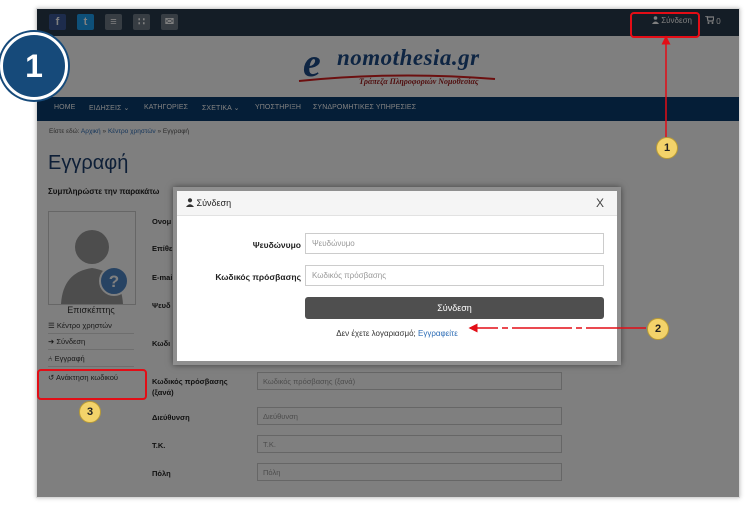  Describe the element at coordinates (667, 148) in the screenshot. I see `marker-1: 1` at that location.